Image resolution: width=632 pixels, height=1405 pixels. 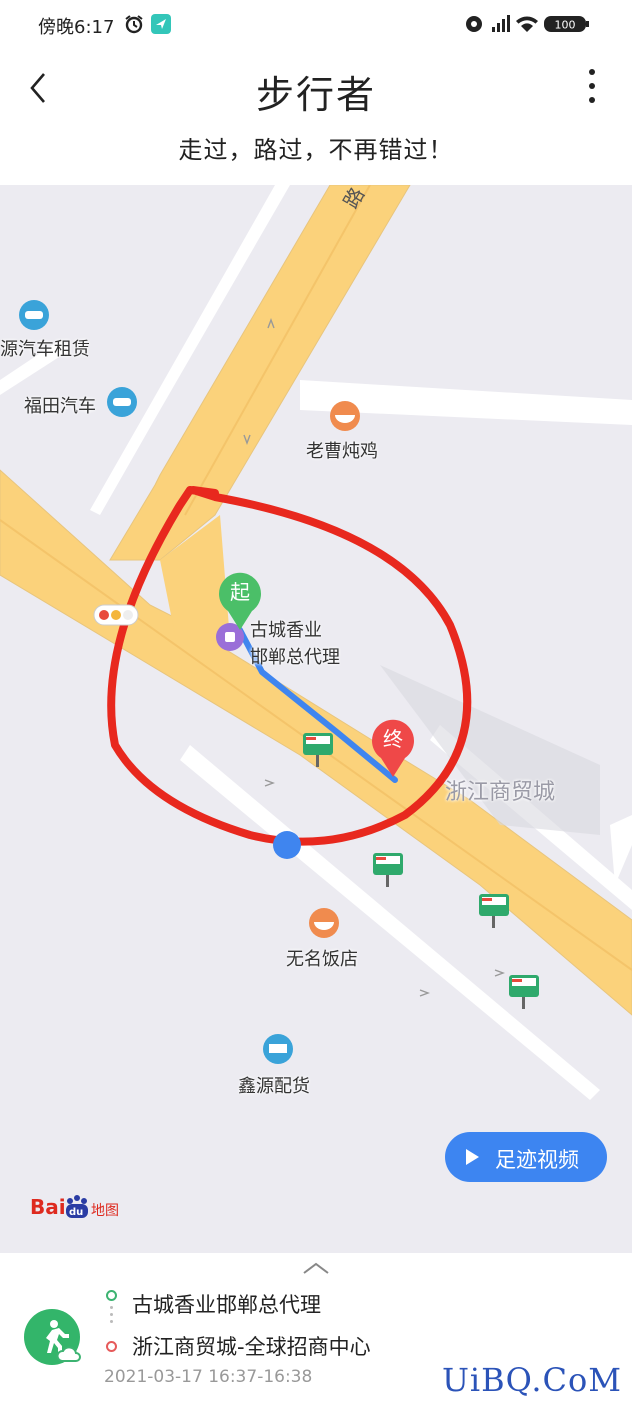 I want to click on alarm-icon, so click(x=134, y=26).